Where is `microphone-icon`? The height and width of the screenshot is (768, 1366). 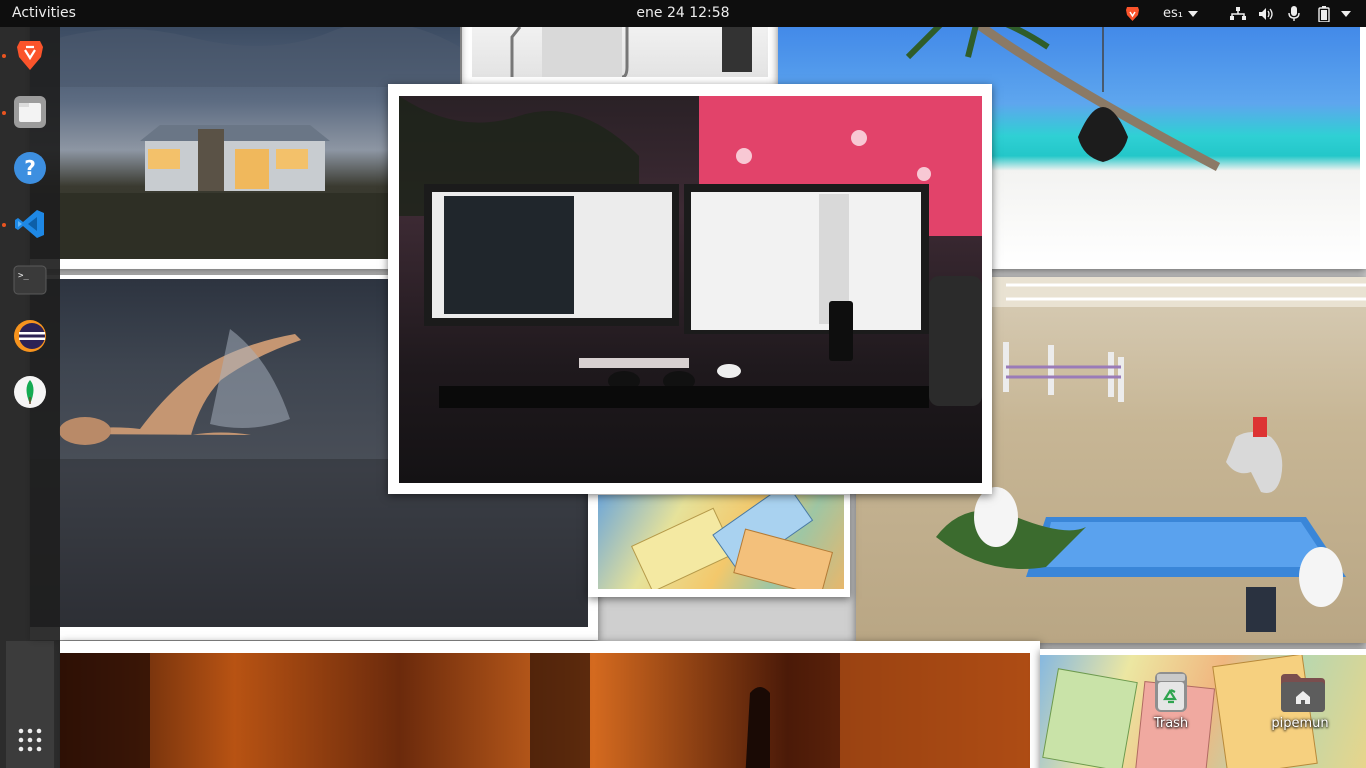 microphone-icon is located at coordinates (1294, 13).